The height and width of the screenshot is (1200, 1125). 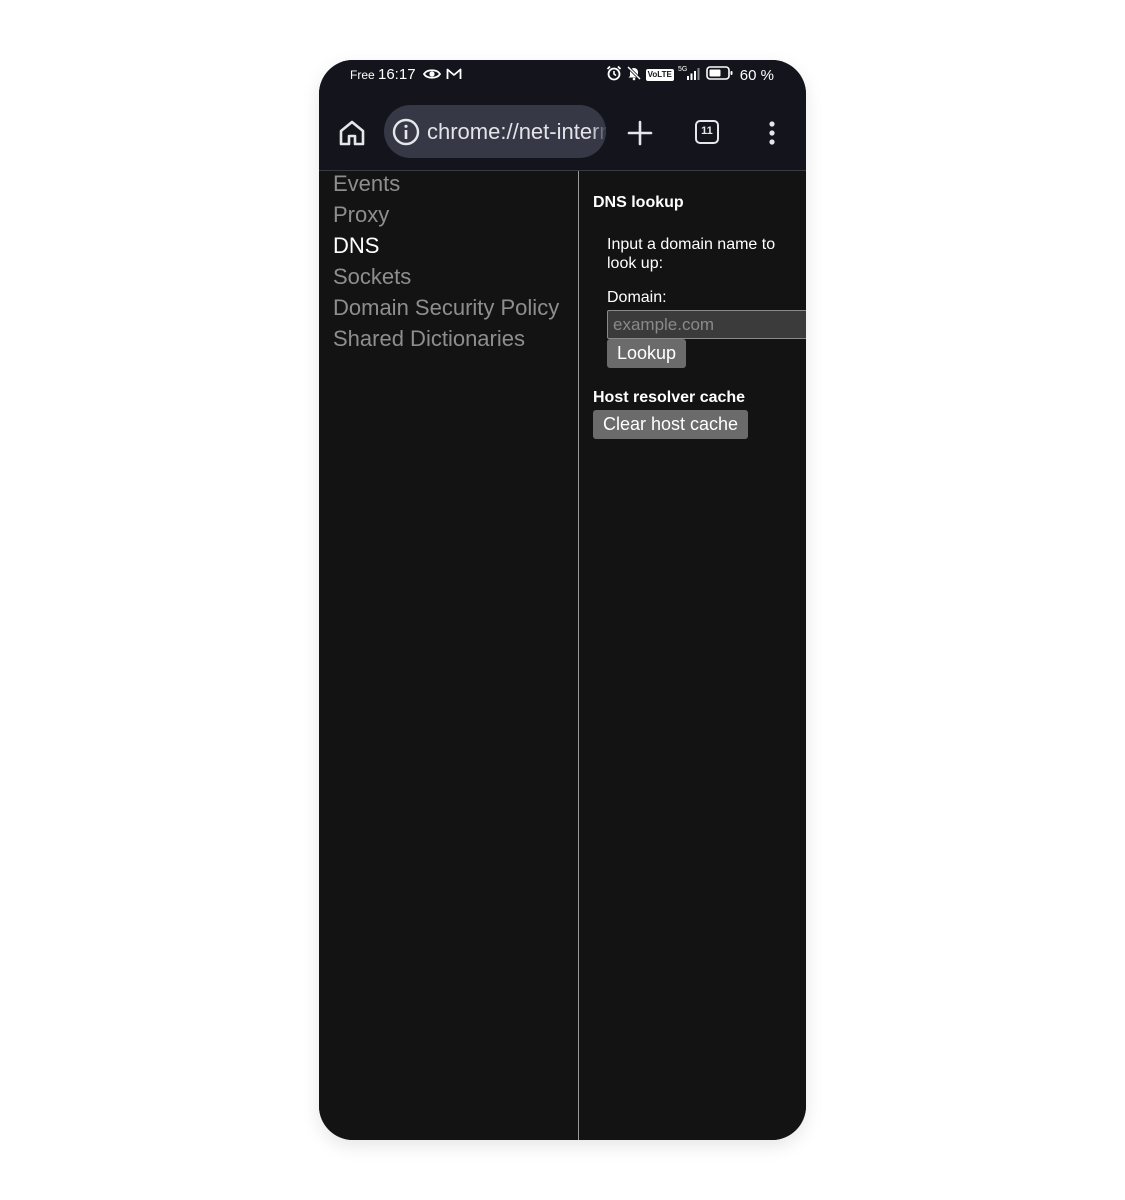 I want to click on volte-badge: VoLTE, so click(x=659, y=75).